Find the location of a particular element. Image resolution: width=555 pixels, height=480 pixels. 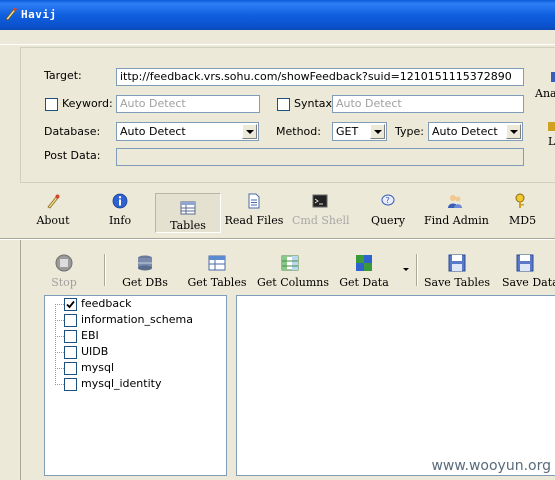

save-tables-label: Save Tables is located at coordinates (457, 282).